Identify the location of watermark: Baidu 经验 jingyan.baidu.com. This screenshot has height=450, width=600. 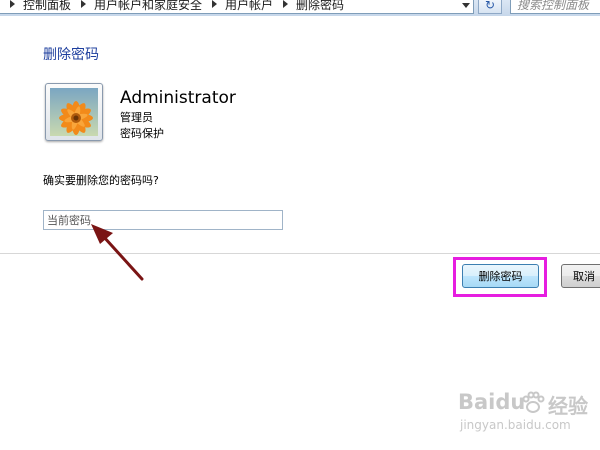
(528, 415).